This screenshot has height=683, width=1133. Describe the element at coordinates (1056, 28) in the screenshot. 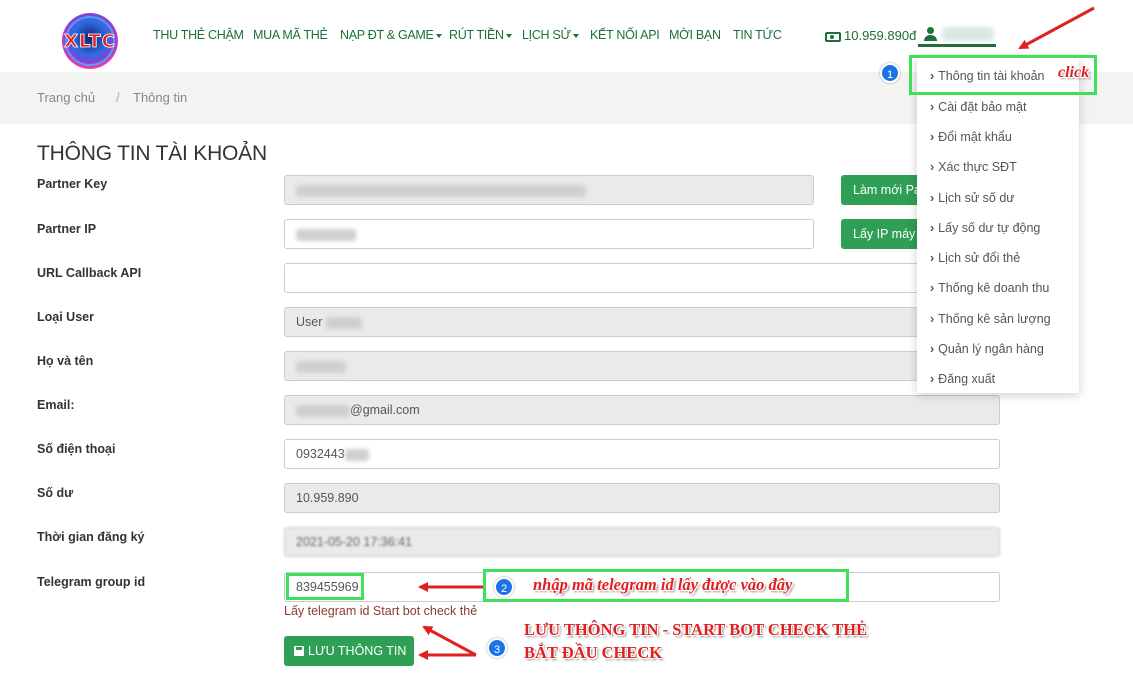

I see `arrow-to-user-menu` at that location.